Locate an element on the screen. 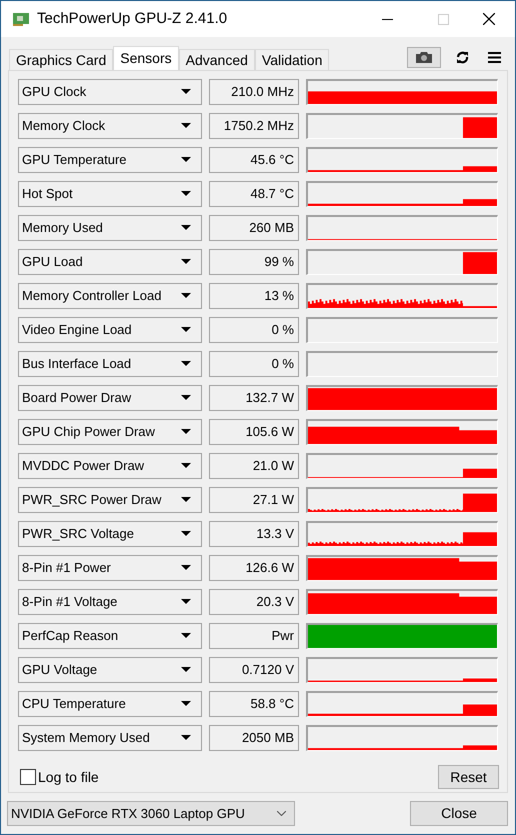  sensor-value: 1750.2 MHz is located at coordinates (254, 126).